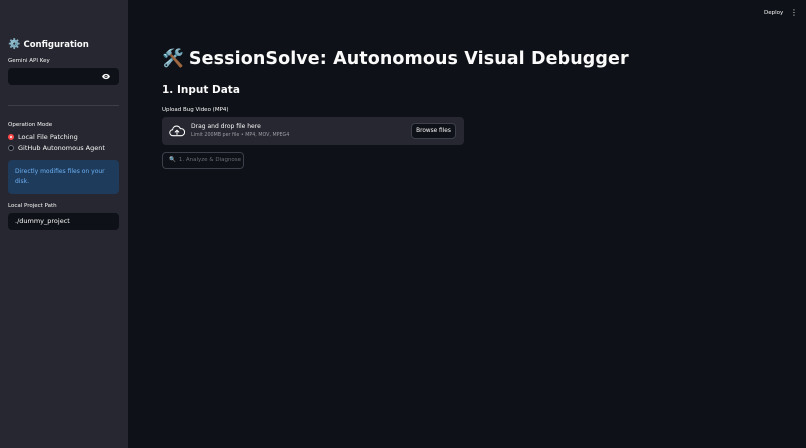  What do you see at coordinates (172, 160) in the screenshot?
I see `magnifier-icon: 🔍` at bounding box center [172, 160].